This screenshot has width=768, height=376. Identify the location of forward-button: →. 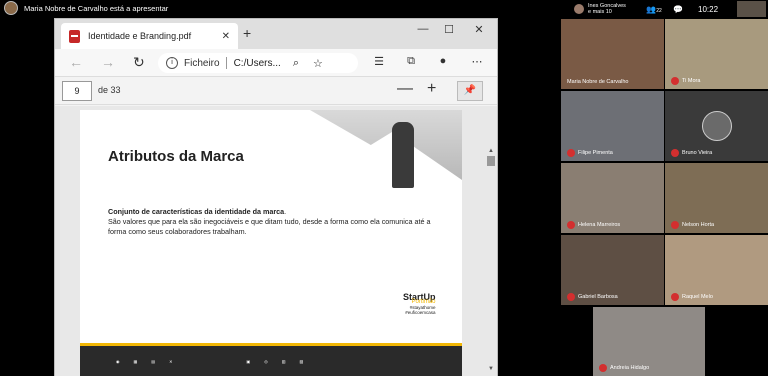
(108, 62).